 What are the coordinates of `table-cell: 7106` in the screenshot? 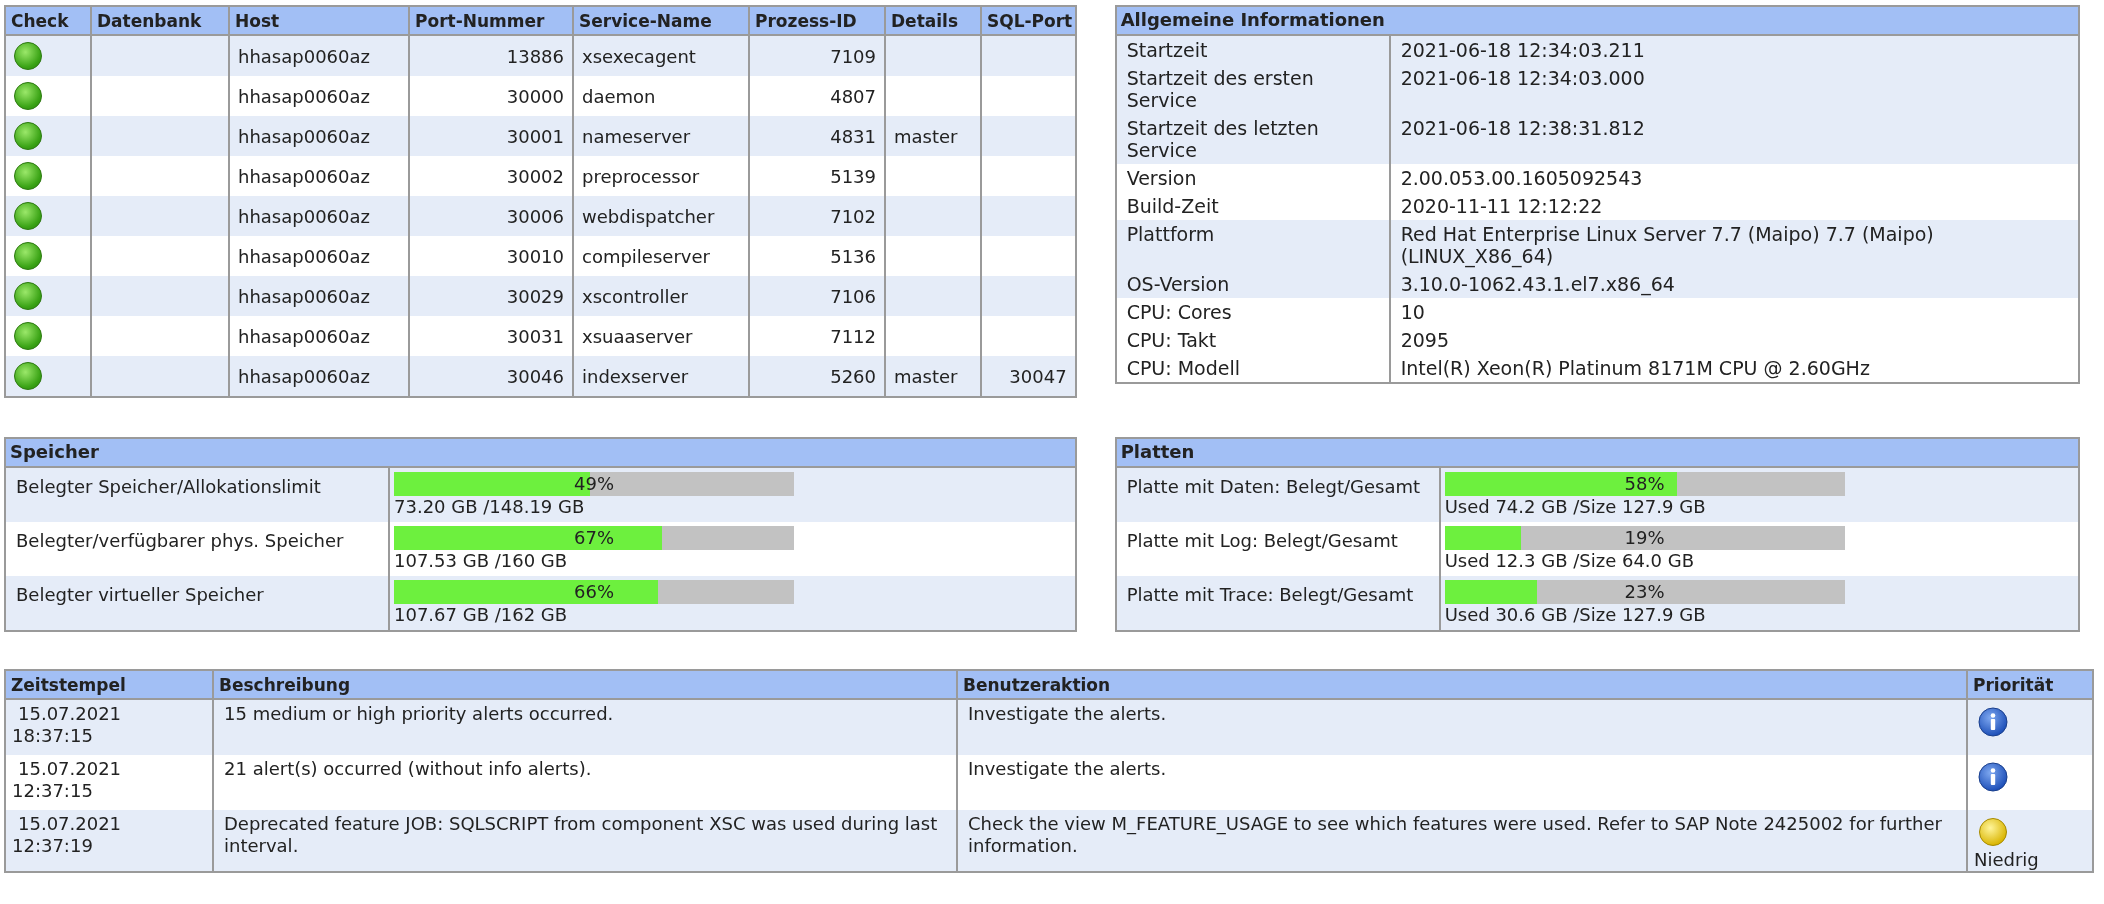 It's located at (817, 296).